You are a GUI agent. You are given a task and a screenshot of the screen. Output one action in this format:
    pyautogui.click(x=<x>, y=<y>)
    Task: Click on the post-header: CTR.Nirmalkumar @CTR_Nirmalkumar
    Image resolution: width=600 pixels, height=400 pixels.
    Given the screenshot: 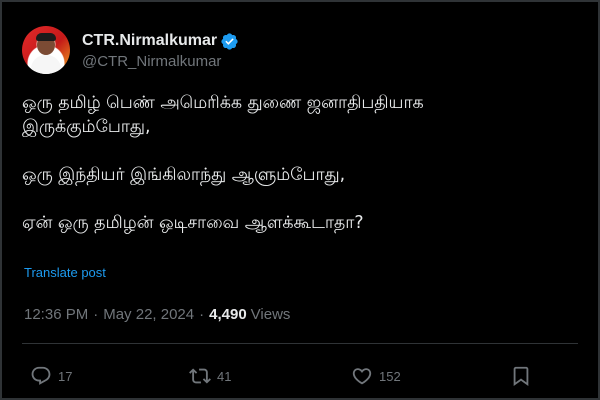 What is the action you would take?
    pyautogui.click(x=130, y=50)
    